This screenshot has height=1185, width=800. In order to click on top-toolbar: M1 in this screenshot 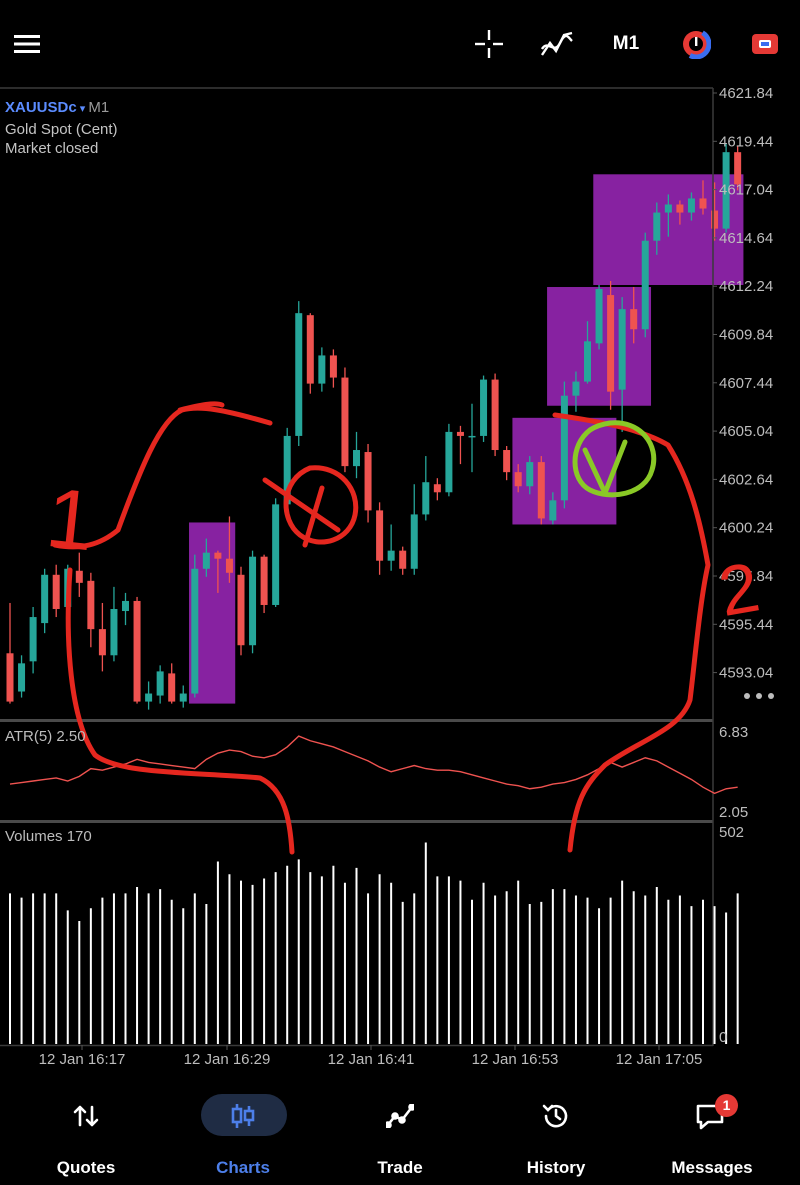, I will do `click(400, 43)`.